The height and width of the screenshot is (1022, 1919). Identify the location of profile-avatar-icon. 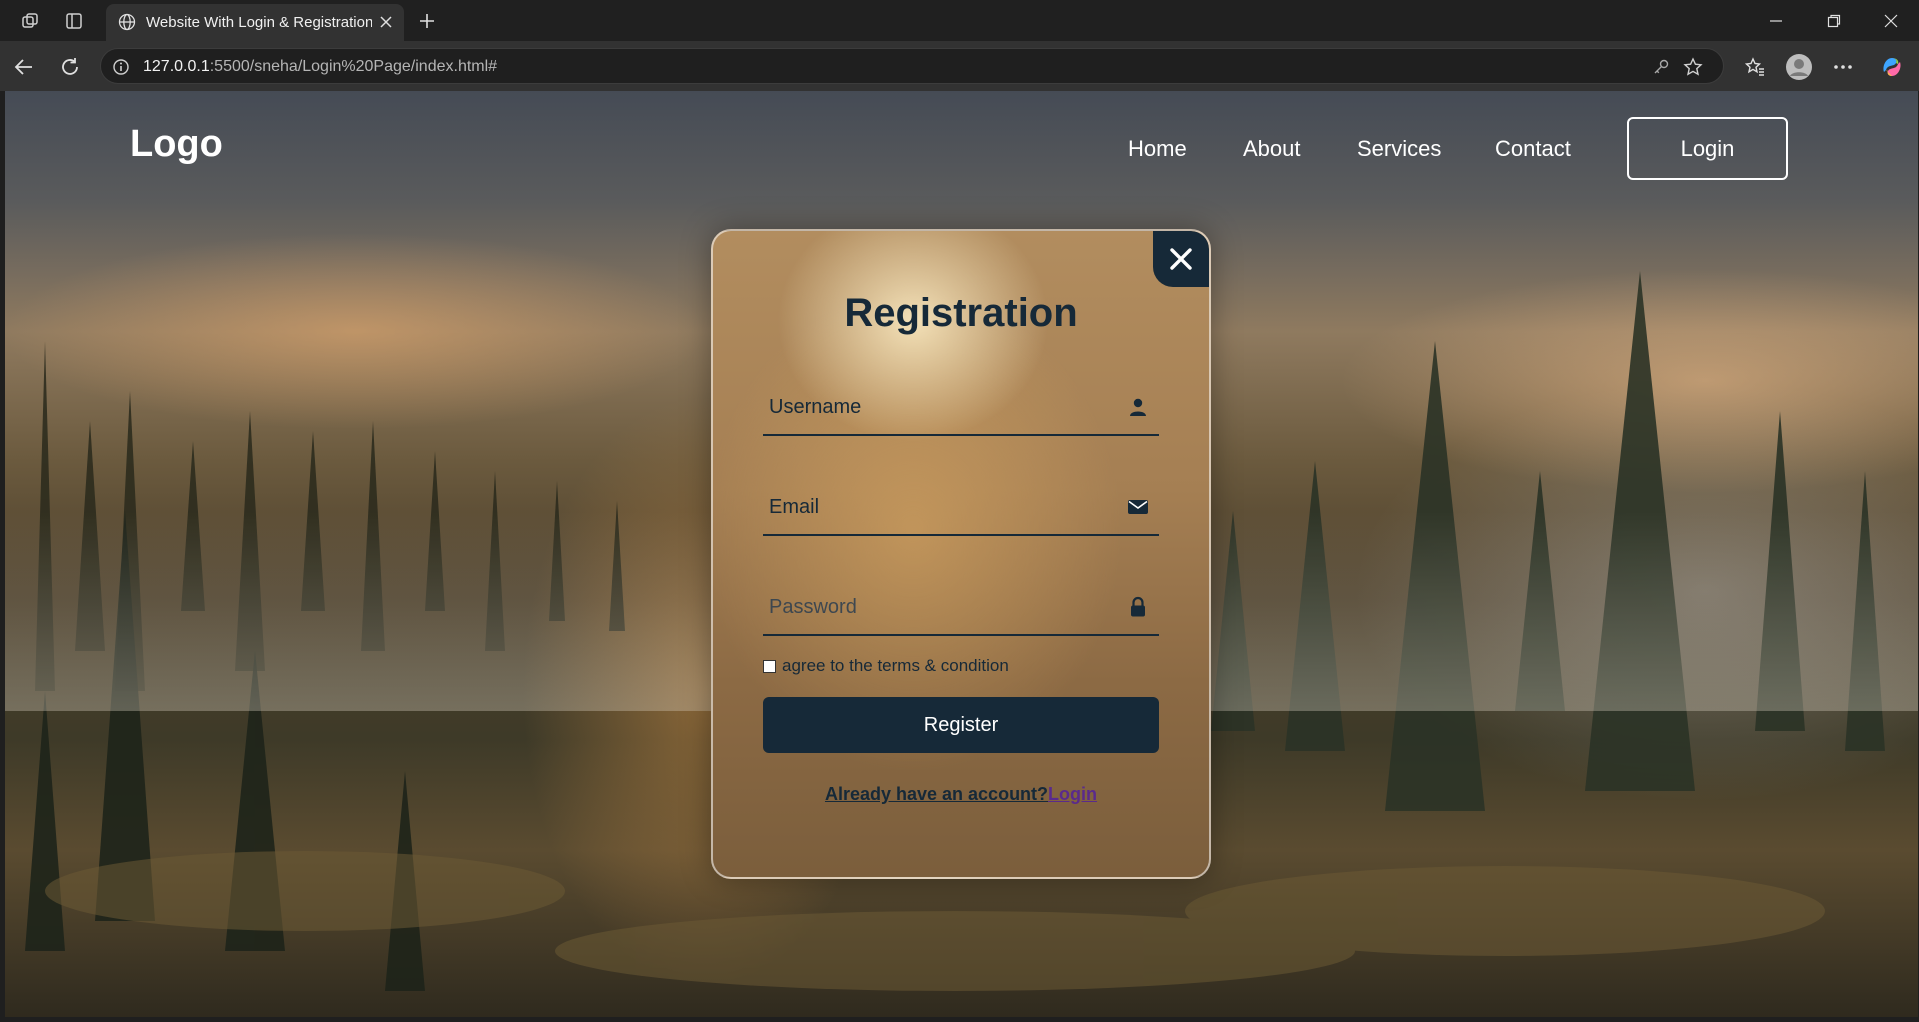
(1799, 67).